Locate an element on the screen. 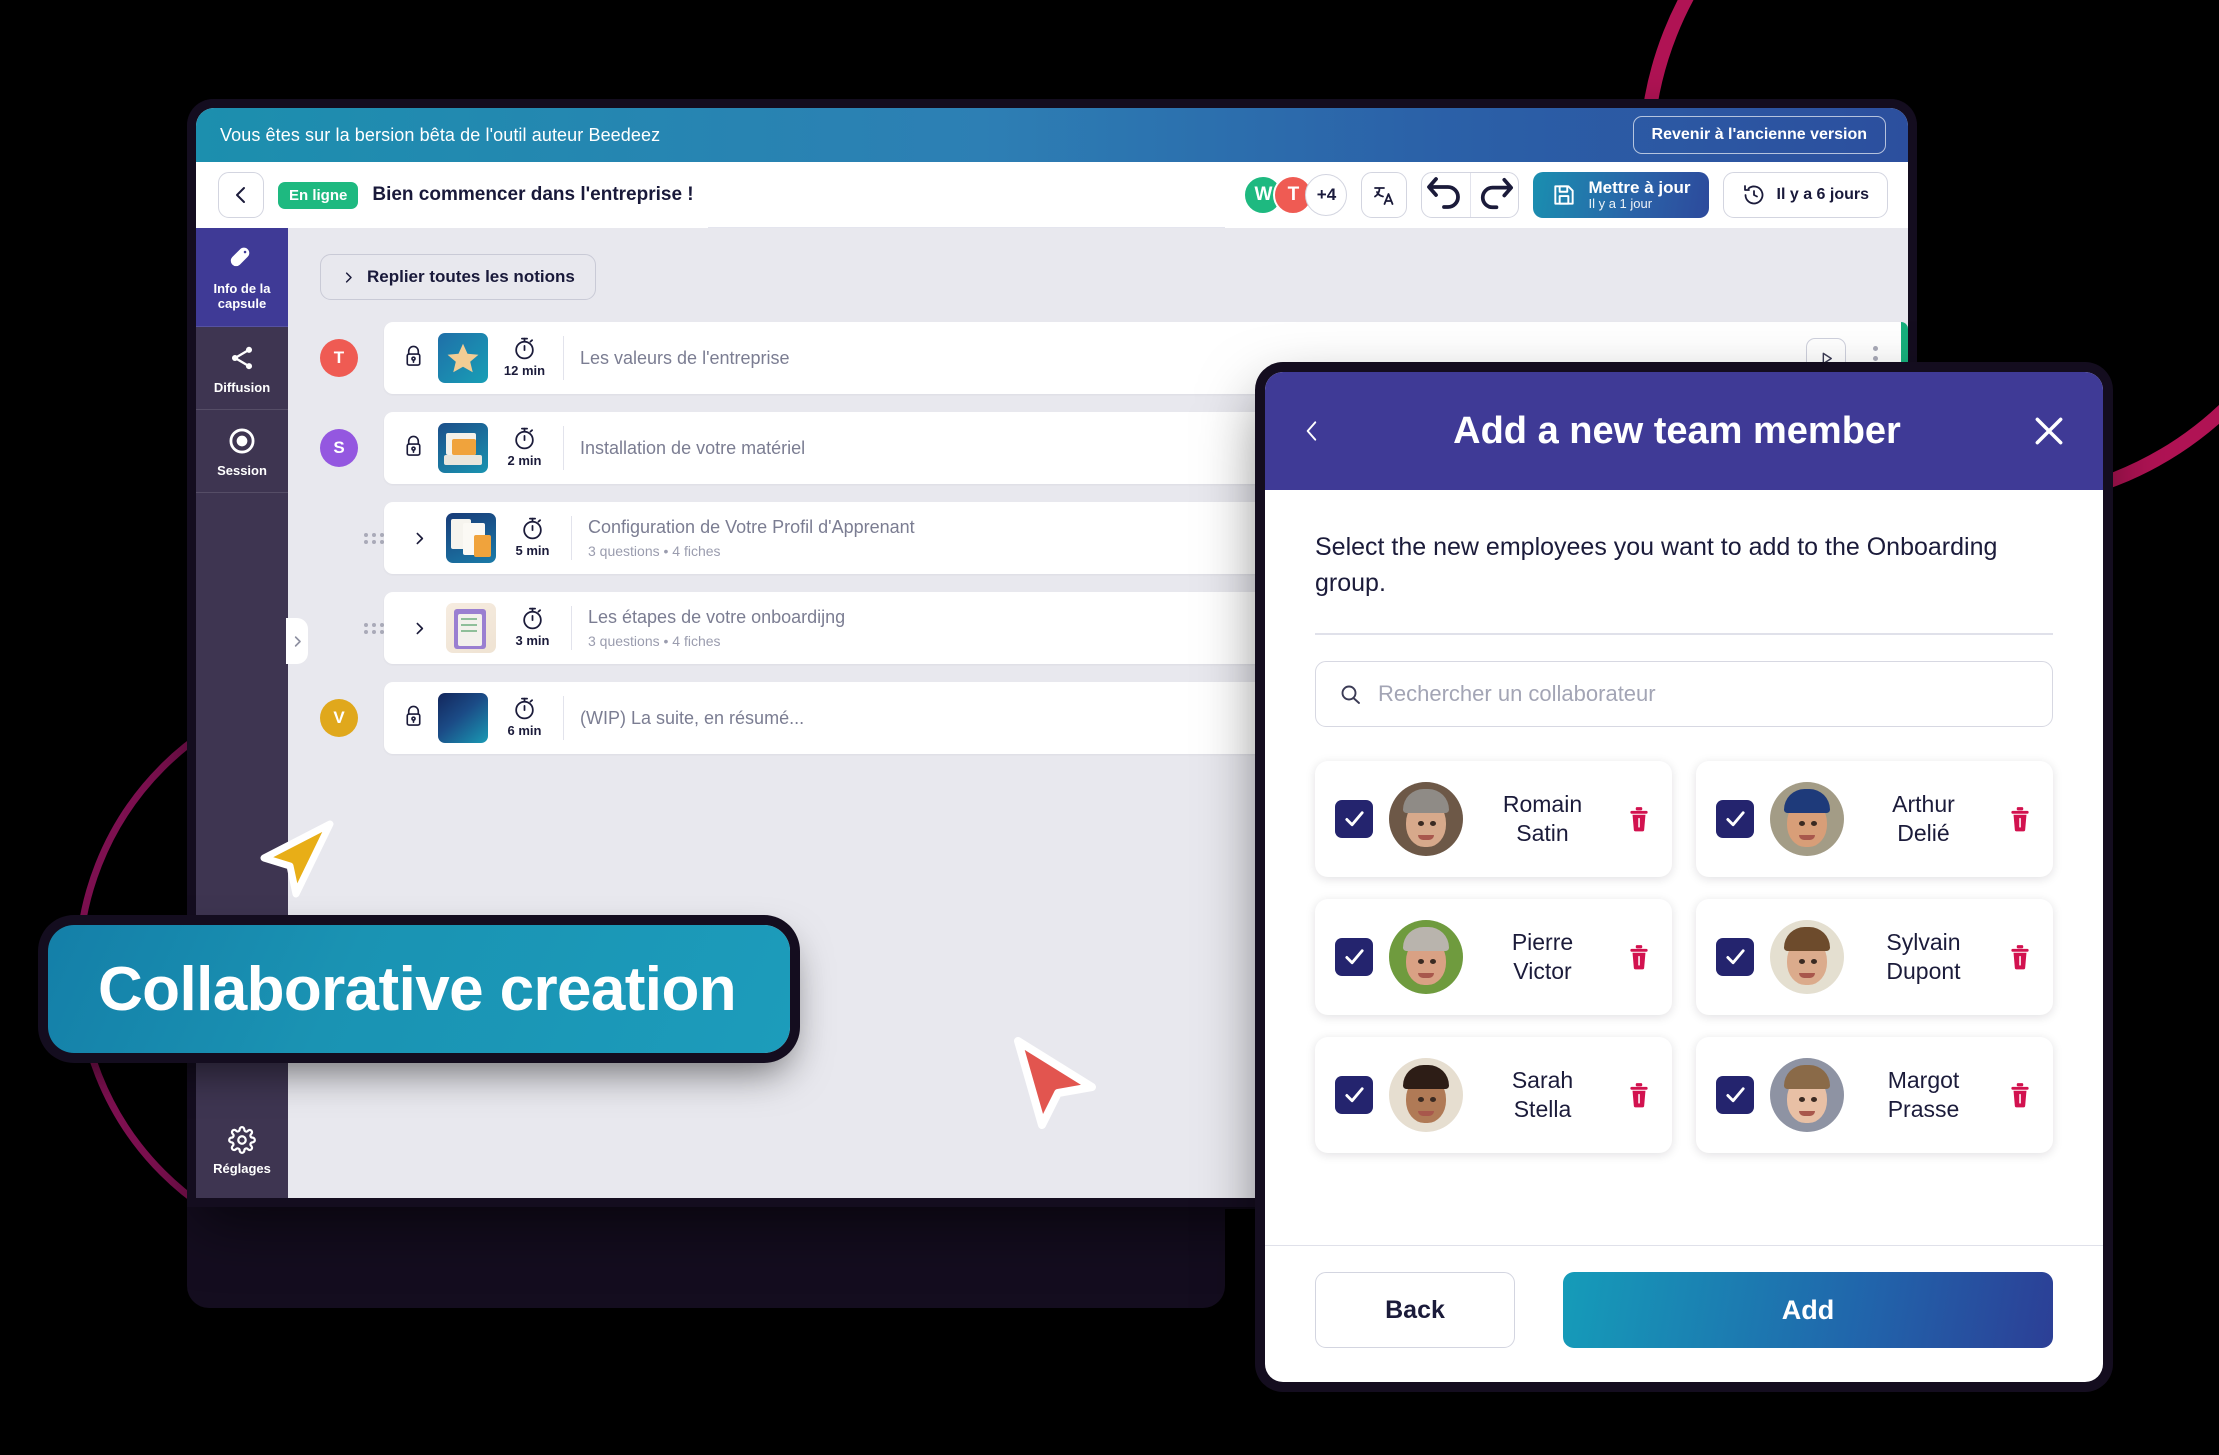  photo-romain-satin is located at coordinates (1426, 818).